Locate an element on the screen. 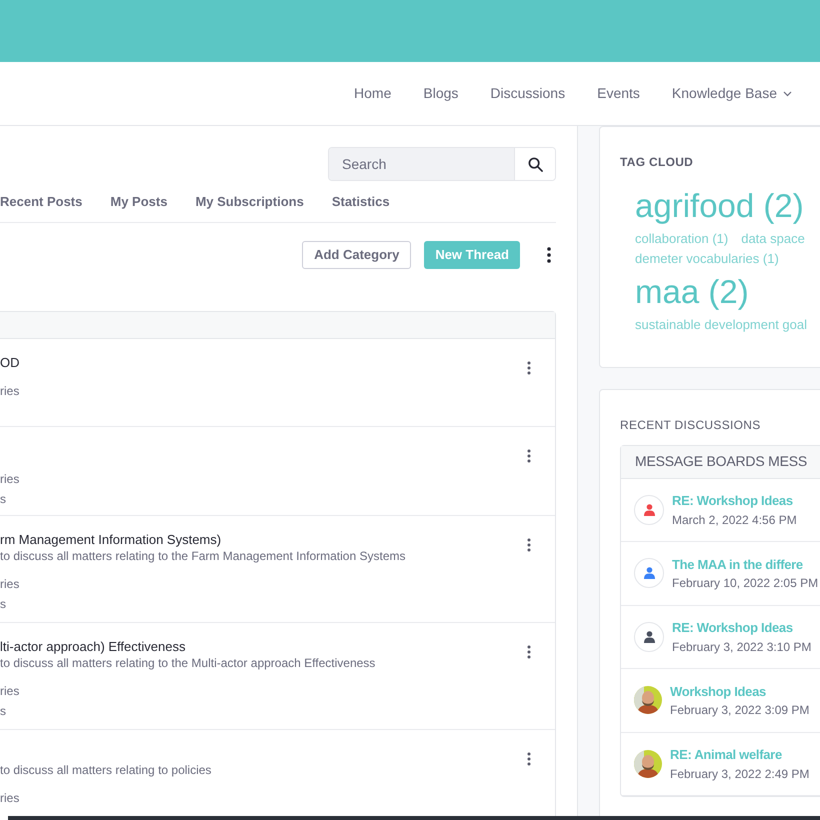 This screenshot has height=820, width=820. nav-link: Home is located at coordinates (373, 93).